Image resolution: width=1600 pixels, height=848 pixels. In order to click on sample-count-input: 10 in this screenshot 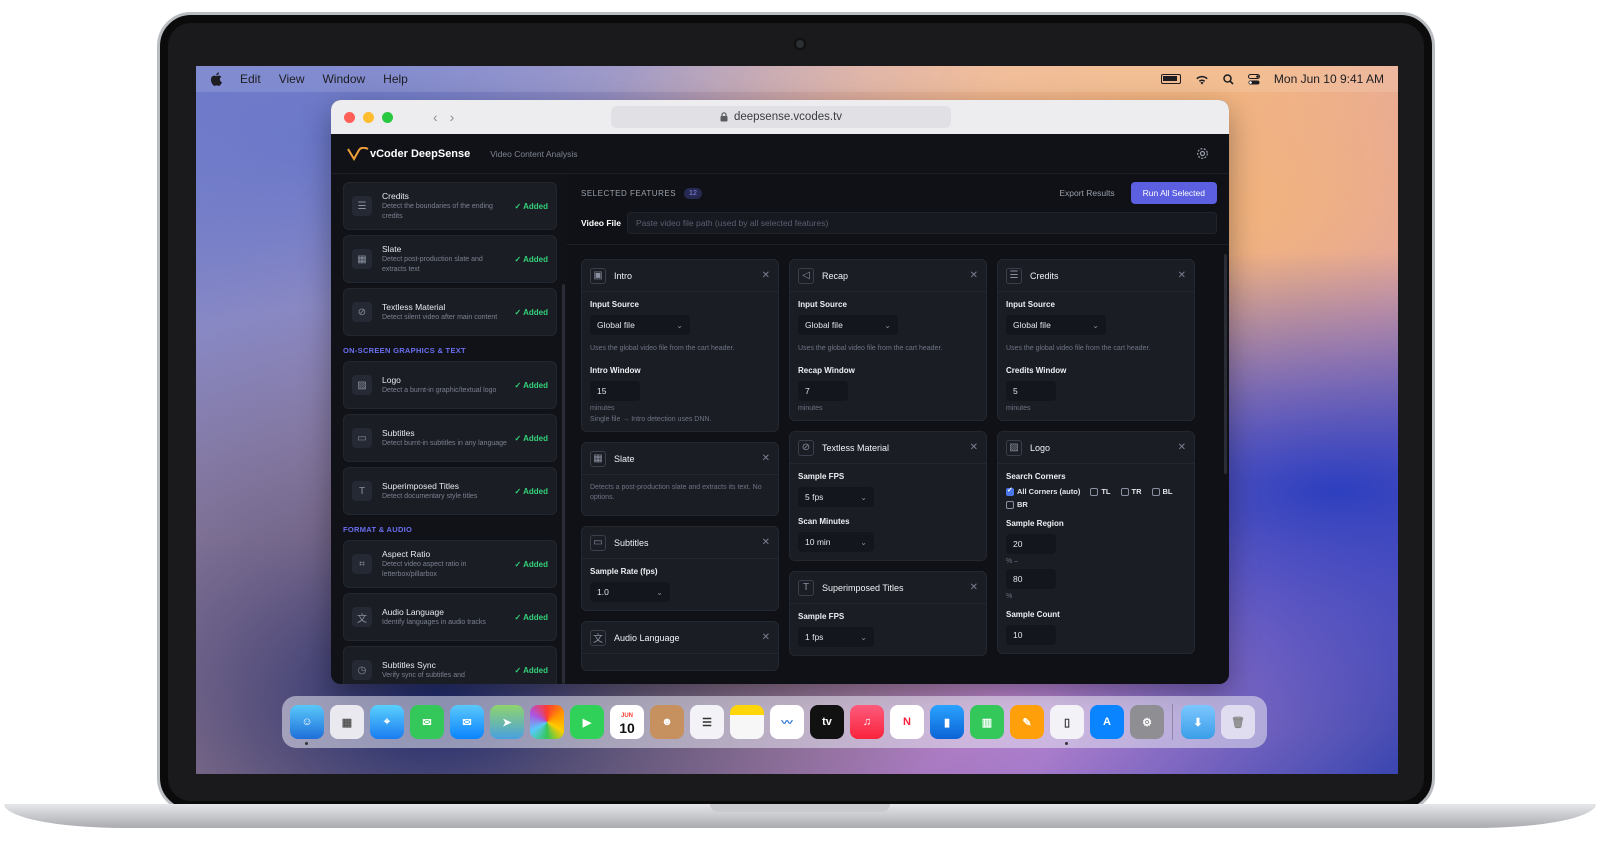, I will do `click(1031, 635)`.